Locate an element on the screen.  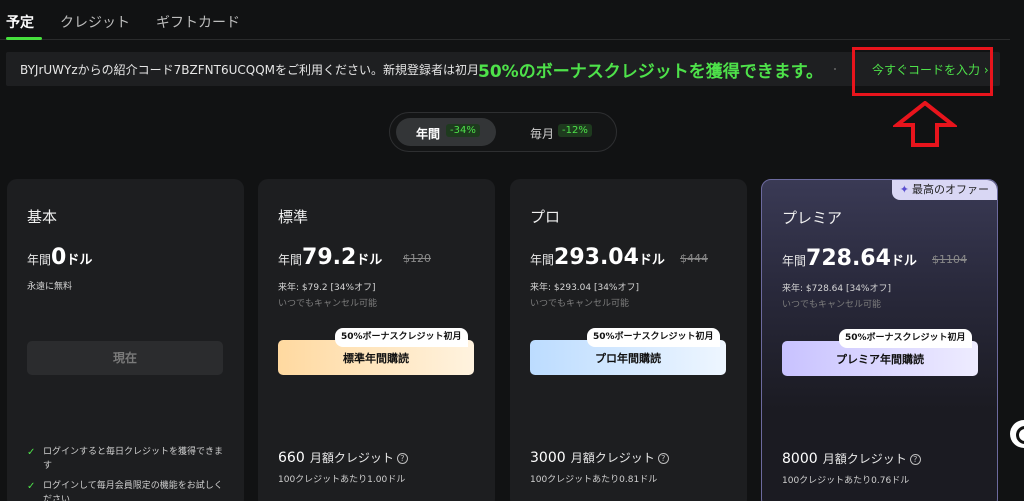
tab-credits: クレジット is located at coordinates (95, 22).